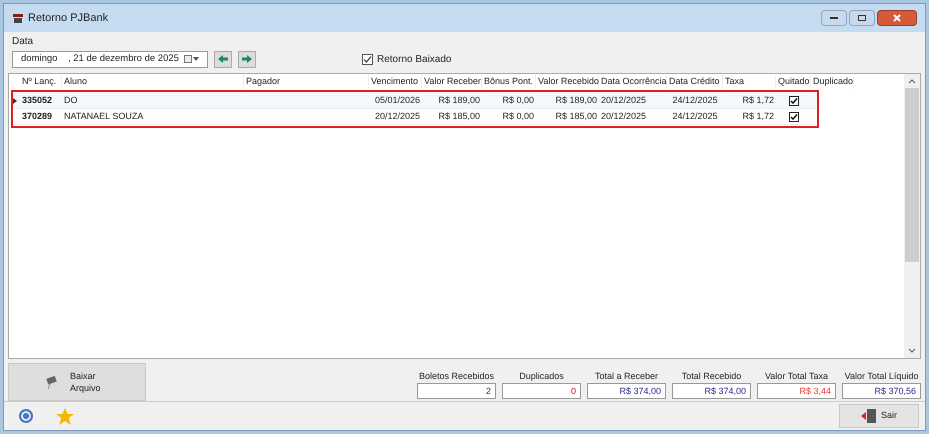 This screenshot has height=434, width=929. Describe the element at coordinates (367, 59) in the screenshot. I see `check-icon` at that location.